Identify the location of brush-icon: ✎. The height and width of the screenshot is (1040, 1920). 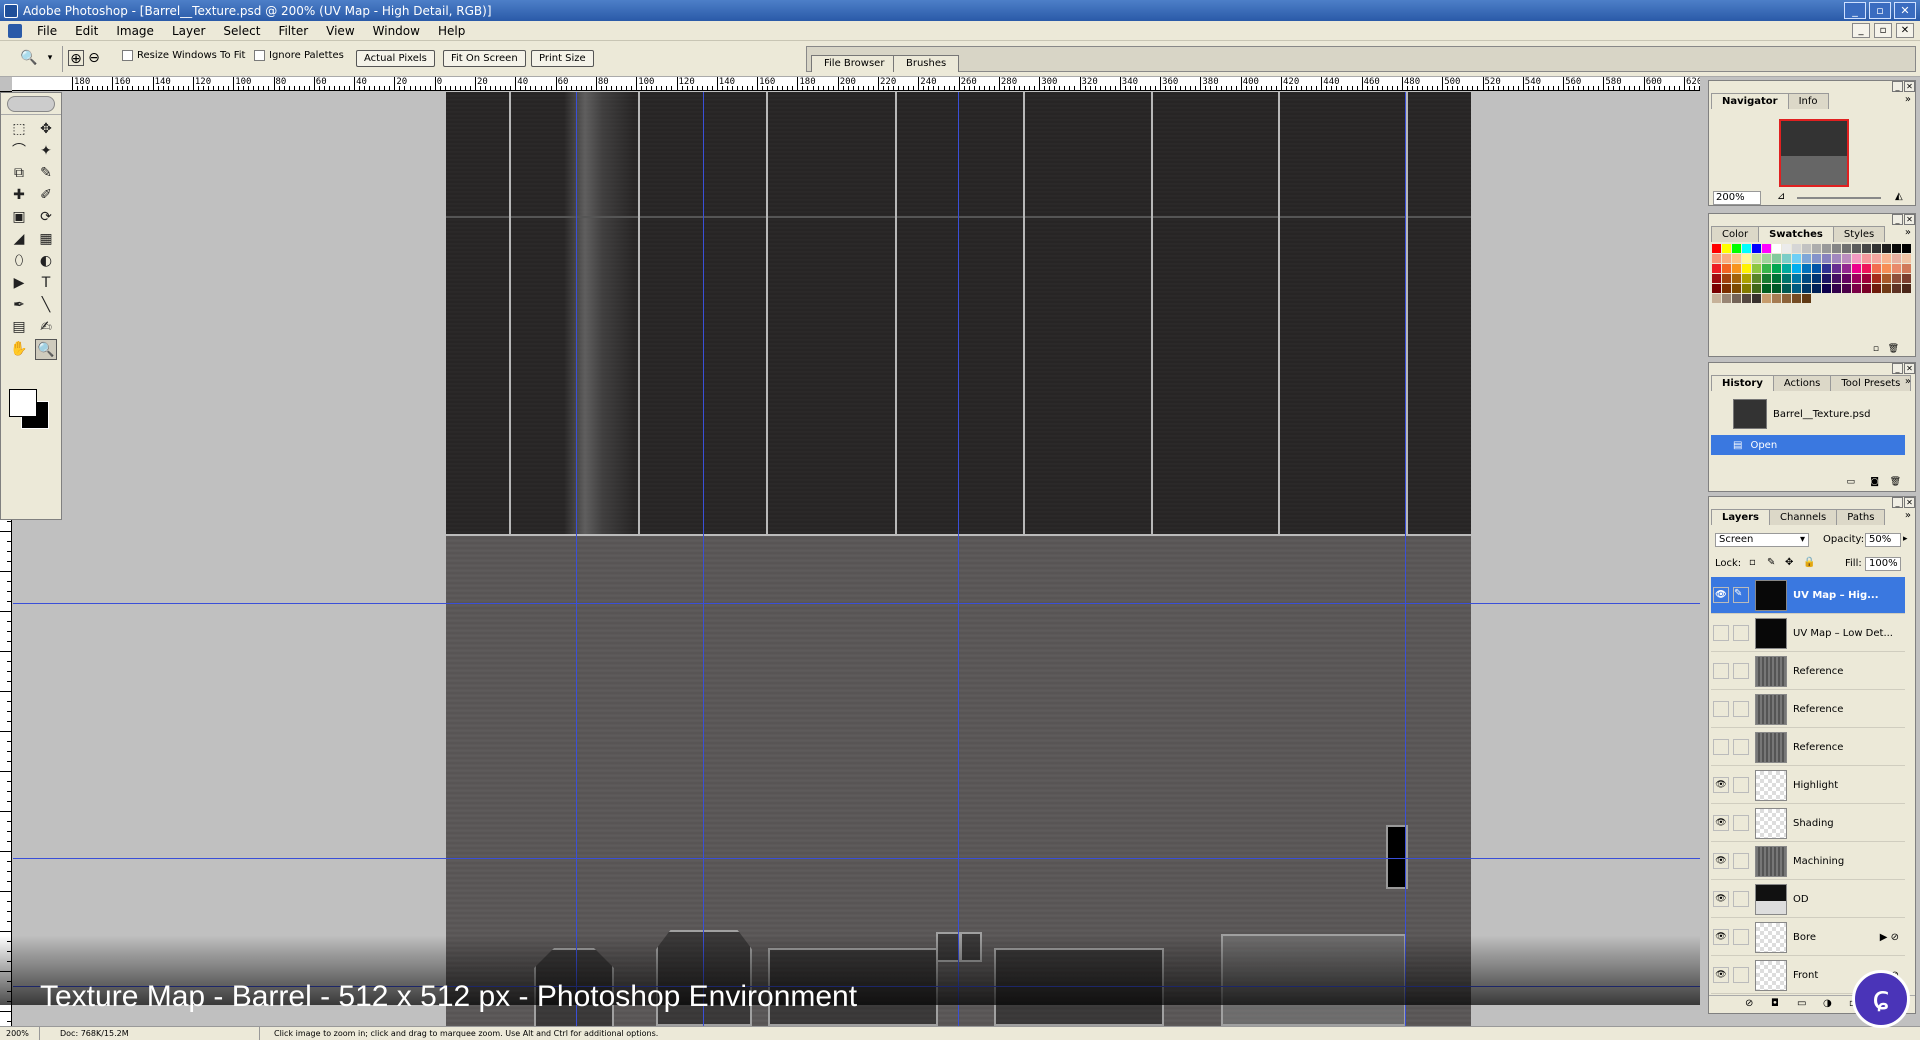
(1741, 595).